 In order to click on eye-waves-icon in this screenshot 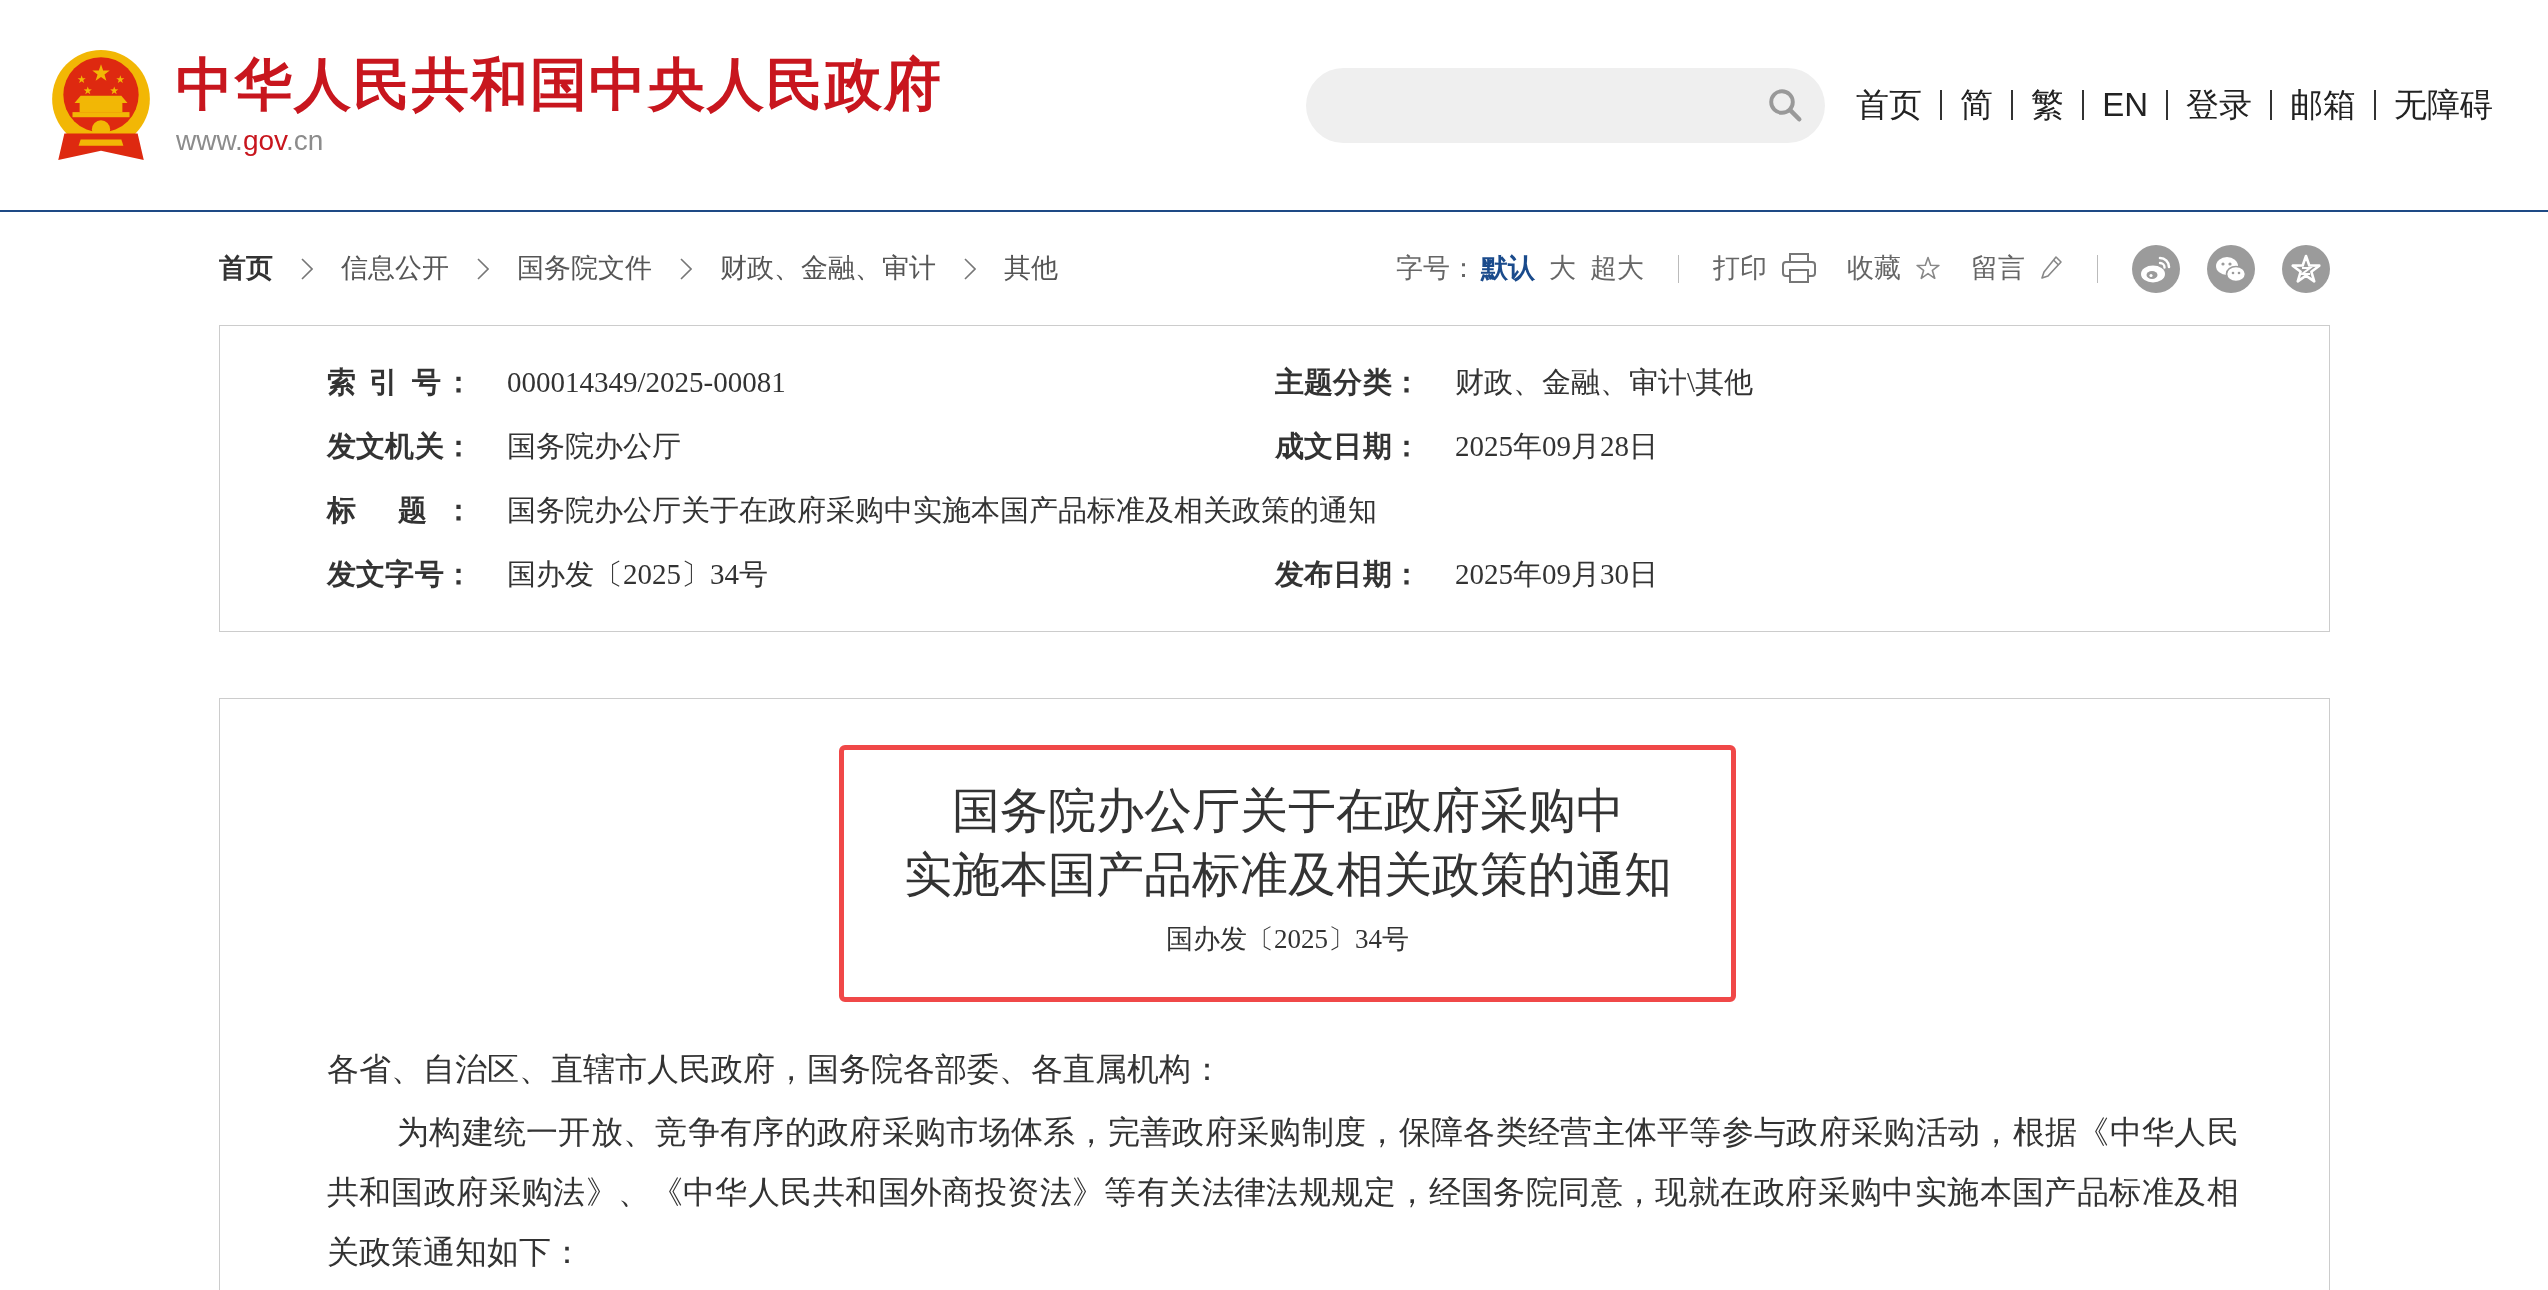, I will do `click(2155, 268)`.